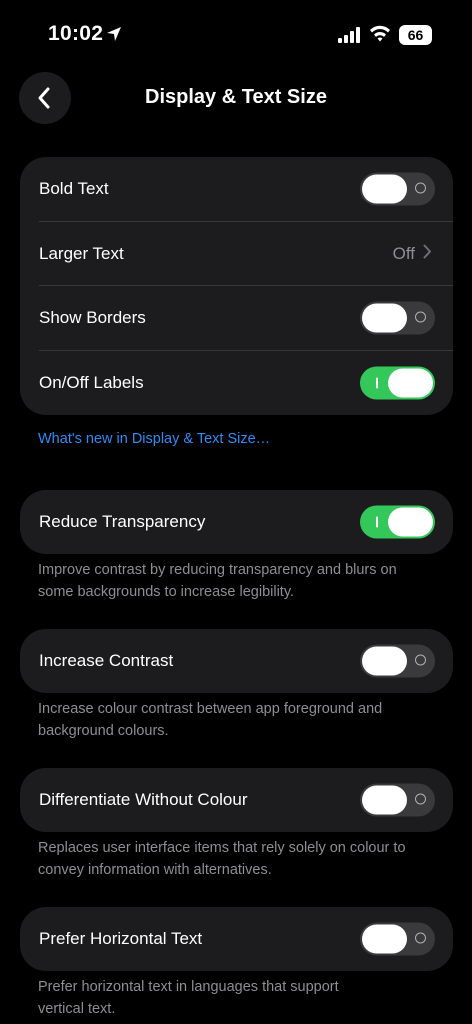 This screenshot has height=1024, width=472. What do you see at coordinates (103, 731) in the screenshot?
I see `footnote-line: background colours.` at bounding box center [103, 731].